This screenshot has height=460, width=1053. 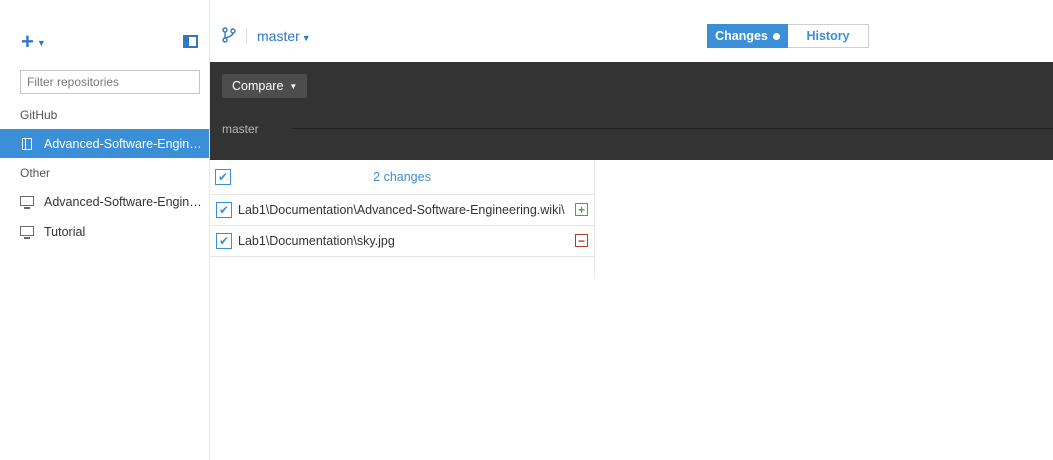 What do you see at coordinates (631, 31) in the screenshot?
I see `top-bar: master ▼ Changes History` at bounding box center [631, 31].